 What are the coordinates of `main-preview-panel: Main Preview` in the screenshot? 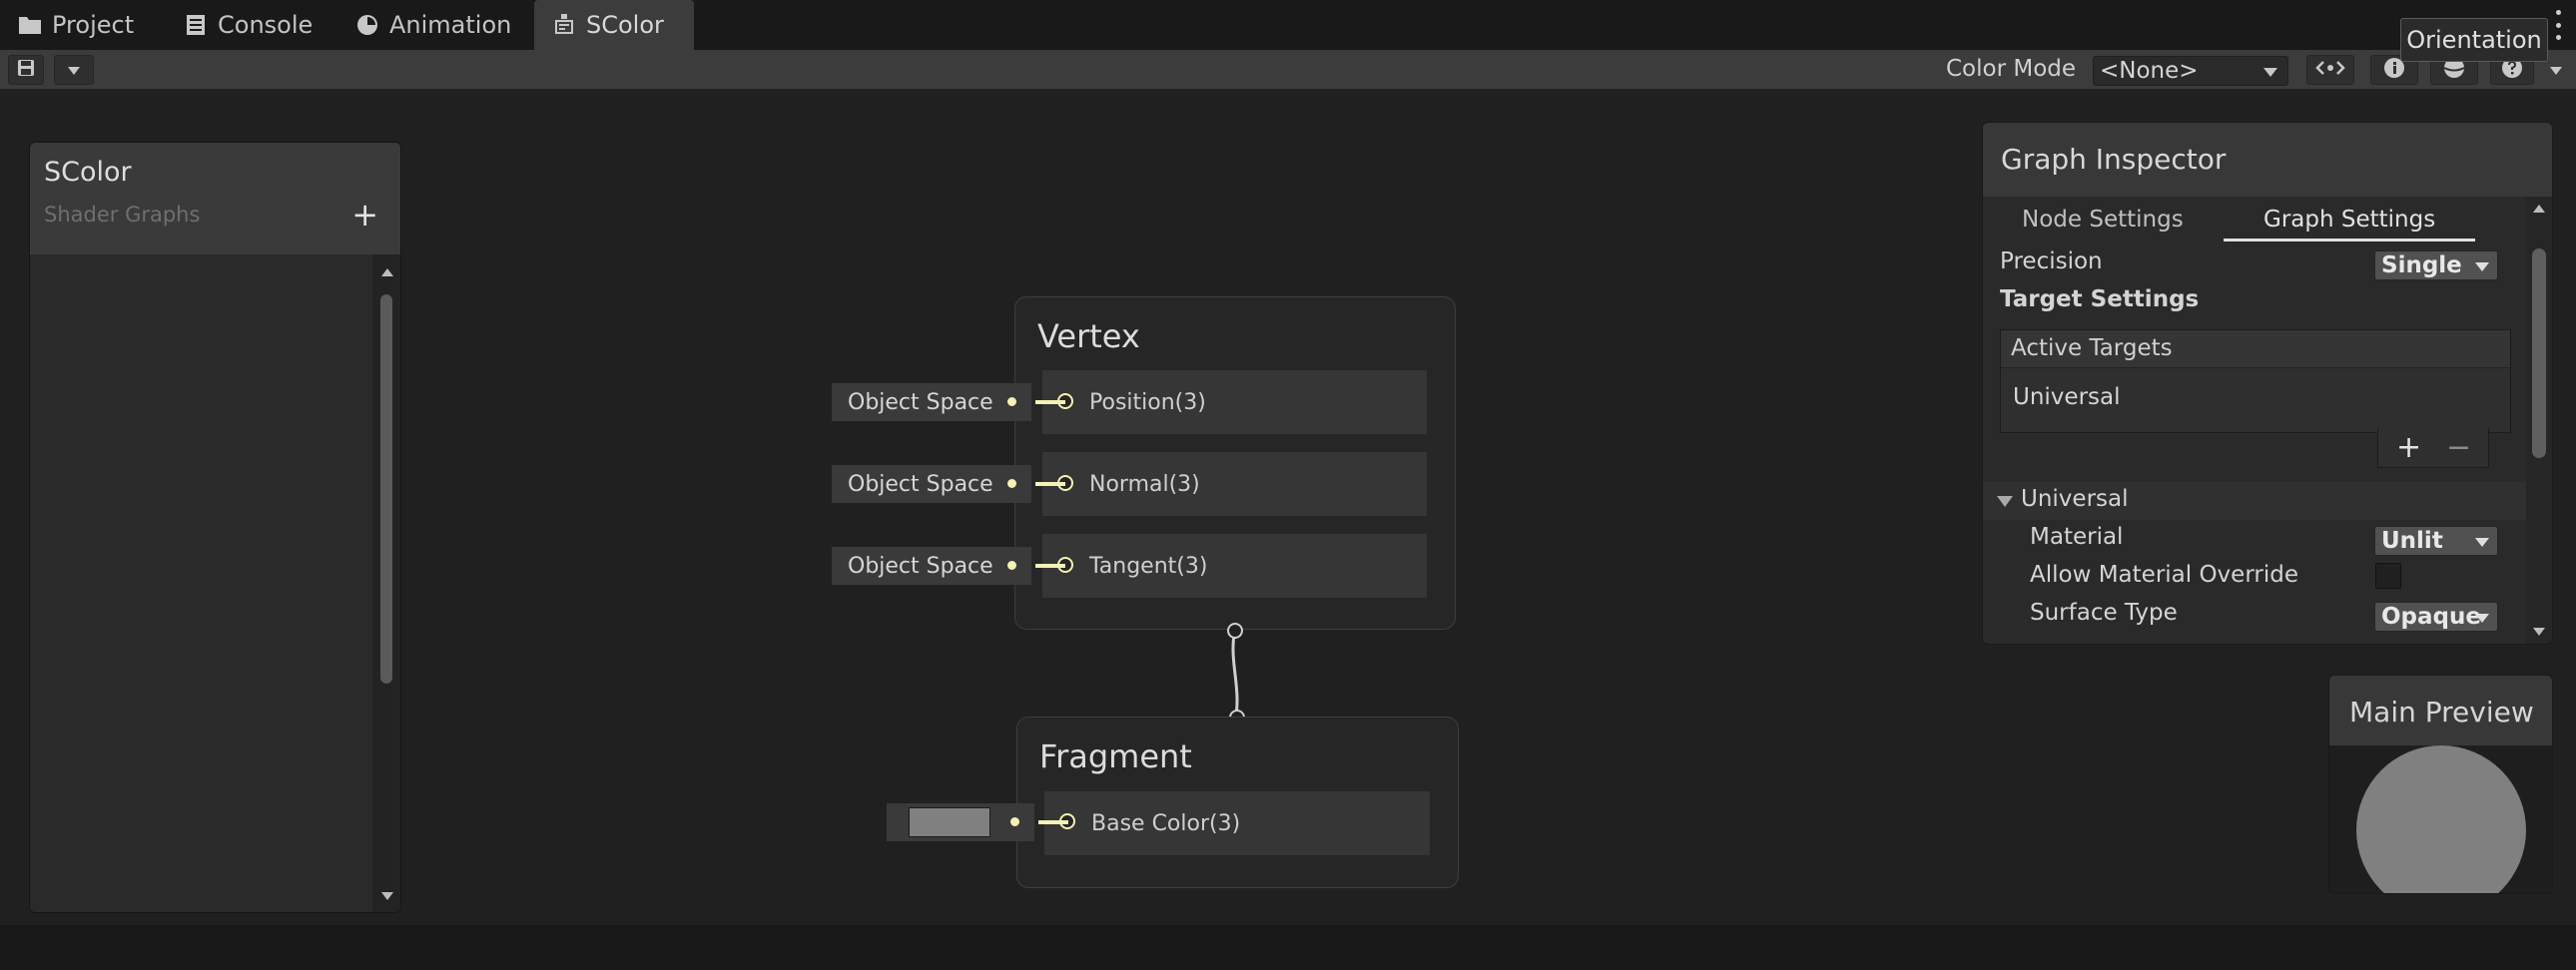 It's located at (2440, 784).